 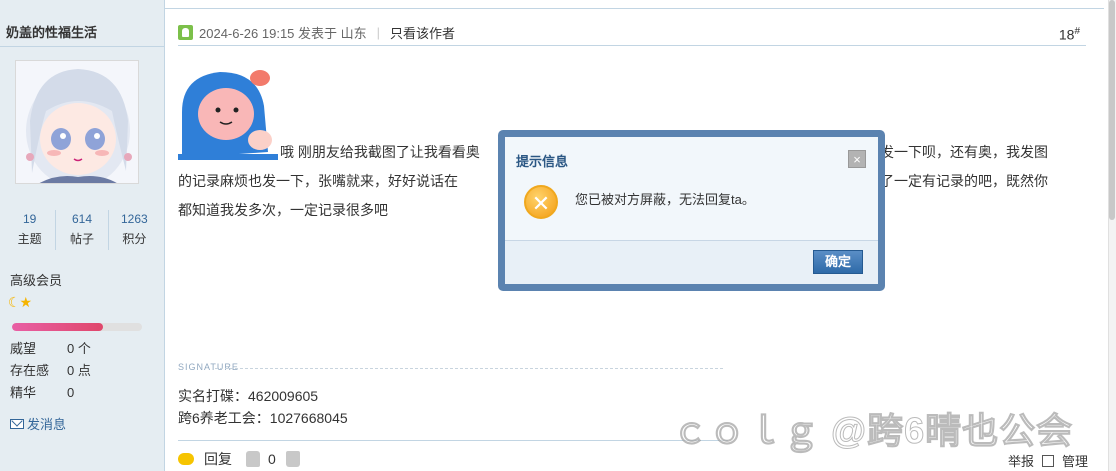 I want to click on like-count: 0, so click(x=272, y=459).